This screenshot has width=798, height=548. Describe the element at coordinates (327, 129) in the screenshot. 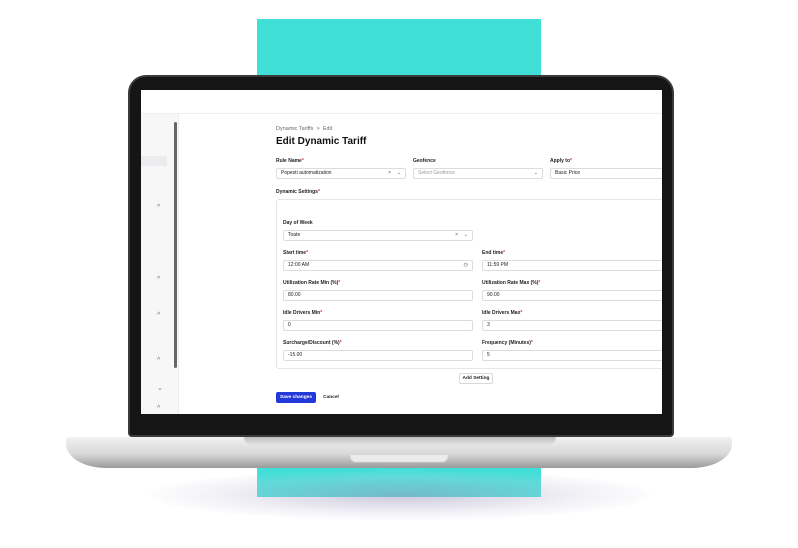

I see `breadcrumb-current: Edit` at that location.